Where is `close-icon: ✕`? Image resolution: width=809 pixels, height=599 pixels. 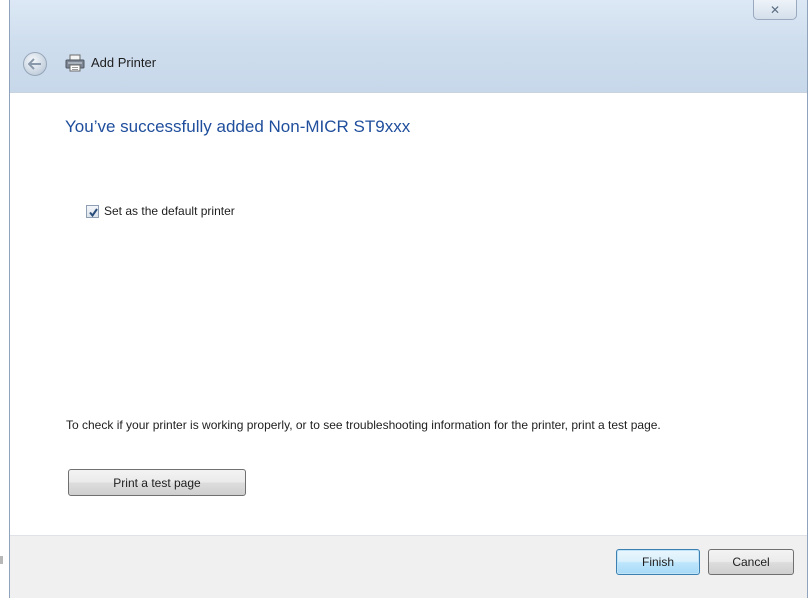
close-icon: ✕ is located at coordinates (775, 9).